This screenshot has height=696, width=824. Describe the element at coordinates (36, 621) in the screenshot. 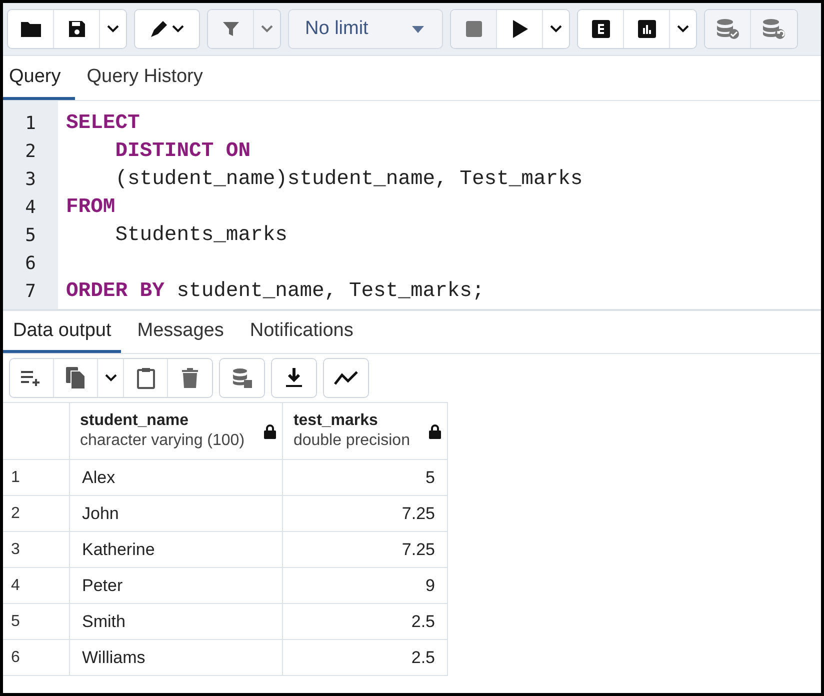

I see `row-number: 5` at that location.